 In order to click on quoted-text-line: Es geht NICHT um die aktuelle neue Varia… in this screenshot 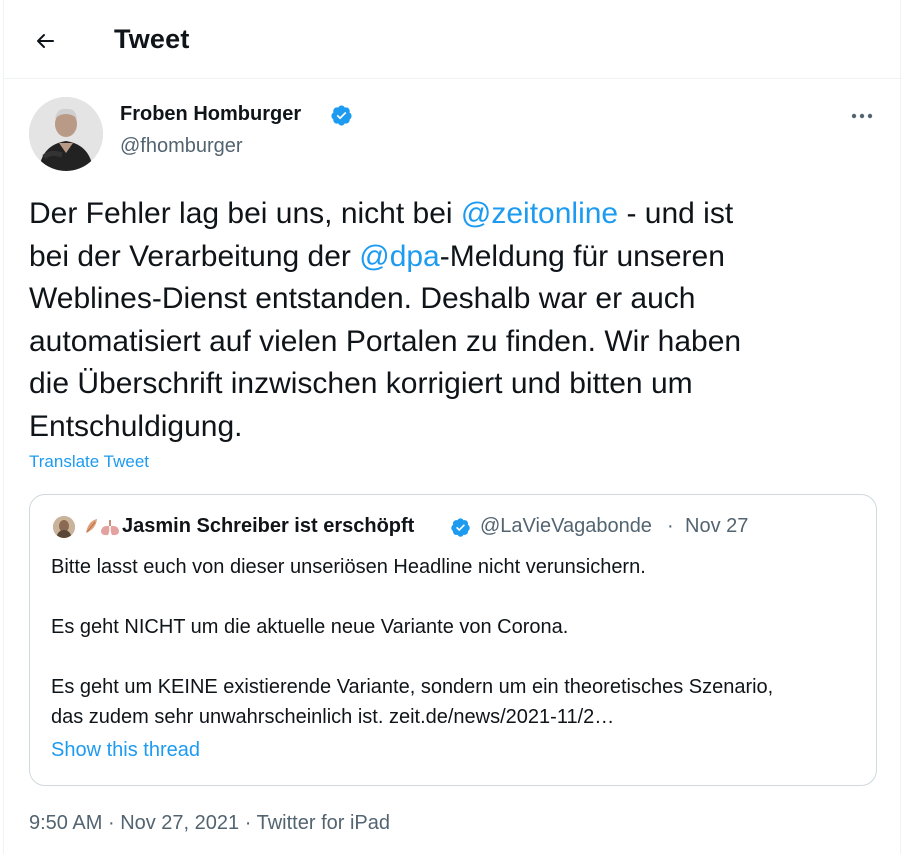, I will do `click(310, 627)`.